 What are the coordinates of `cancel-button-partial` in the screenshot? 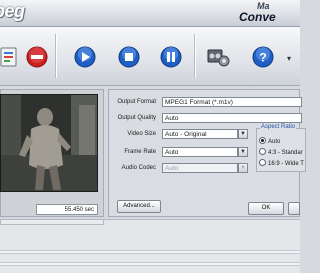 It's located at (294, 208).